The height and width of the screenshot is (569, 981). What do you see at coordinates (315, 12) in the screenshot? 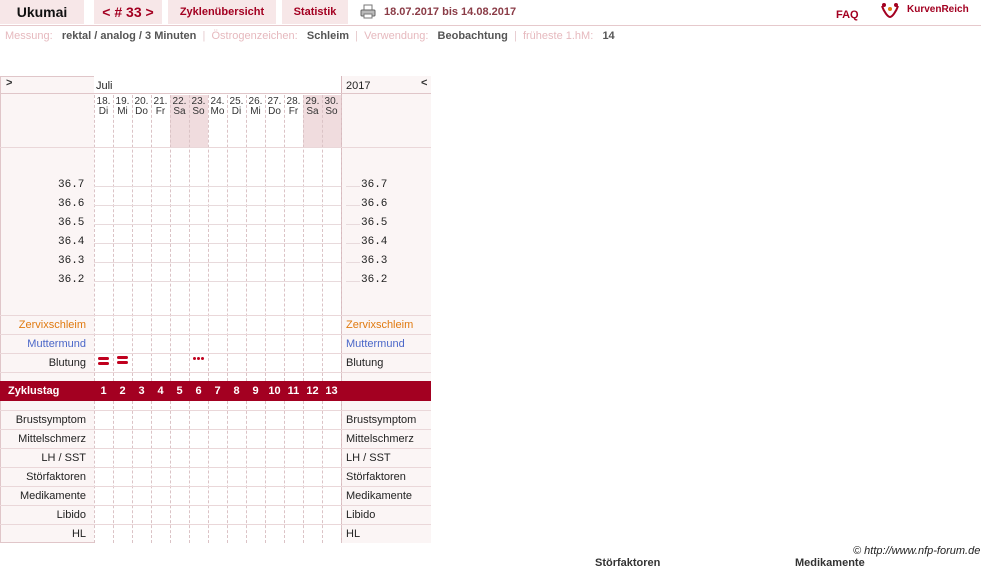
I see `tab-statistik: Statistik` at bounding box center [315, 12].